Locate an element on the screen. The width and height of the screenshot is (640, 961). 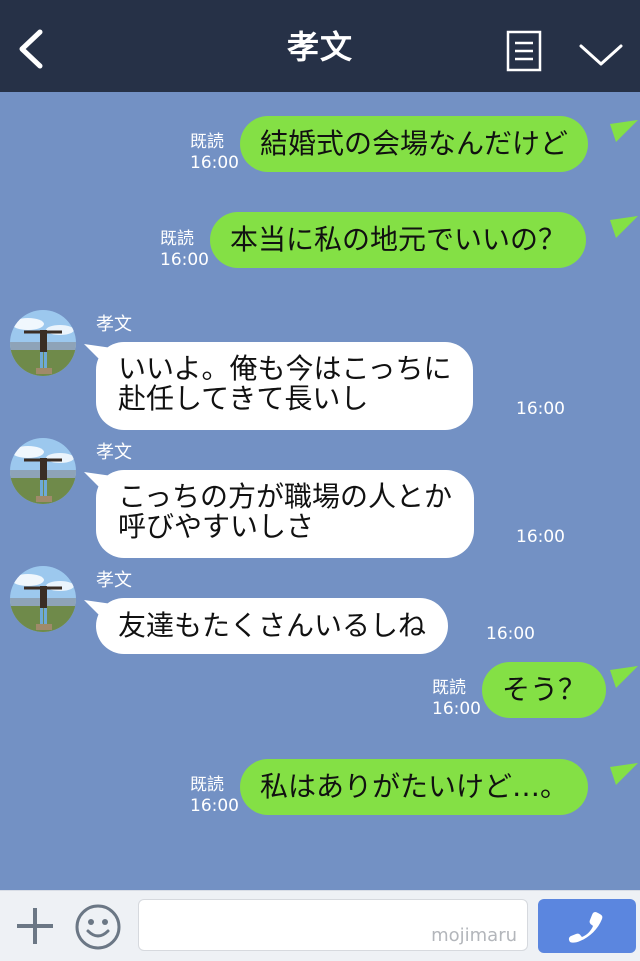
chat-title: 孝文 is located at coordinates (319, 47).